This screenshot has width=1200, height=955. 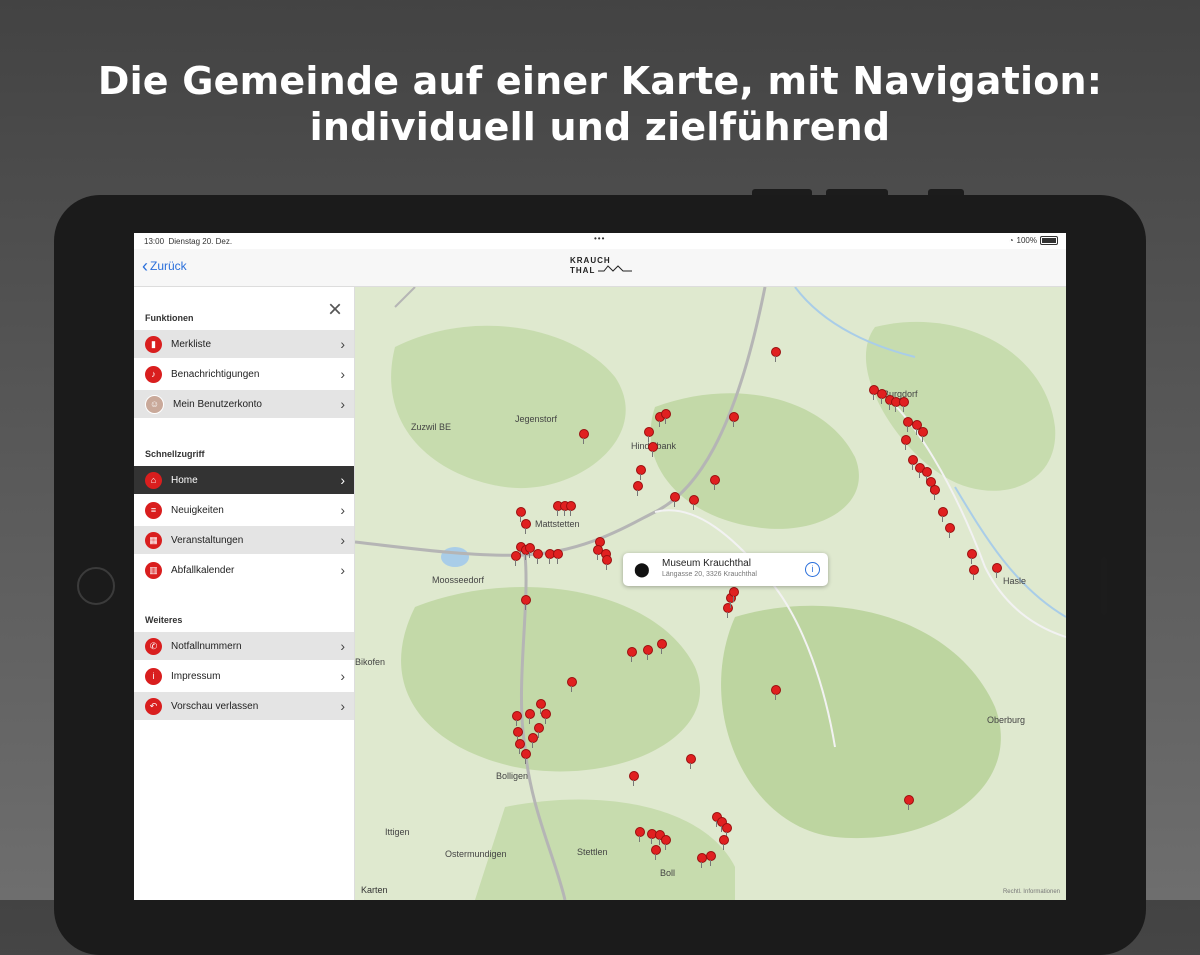 I want to click on place-label: Boll, so click(x=668, y=873).